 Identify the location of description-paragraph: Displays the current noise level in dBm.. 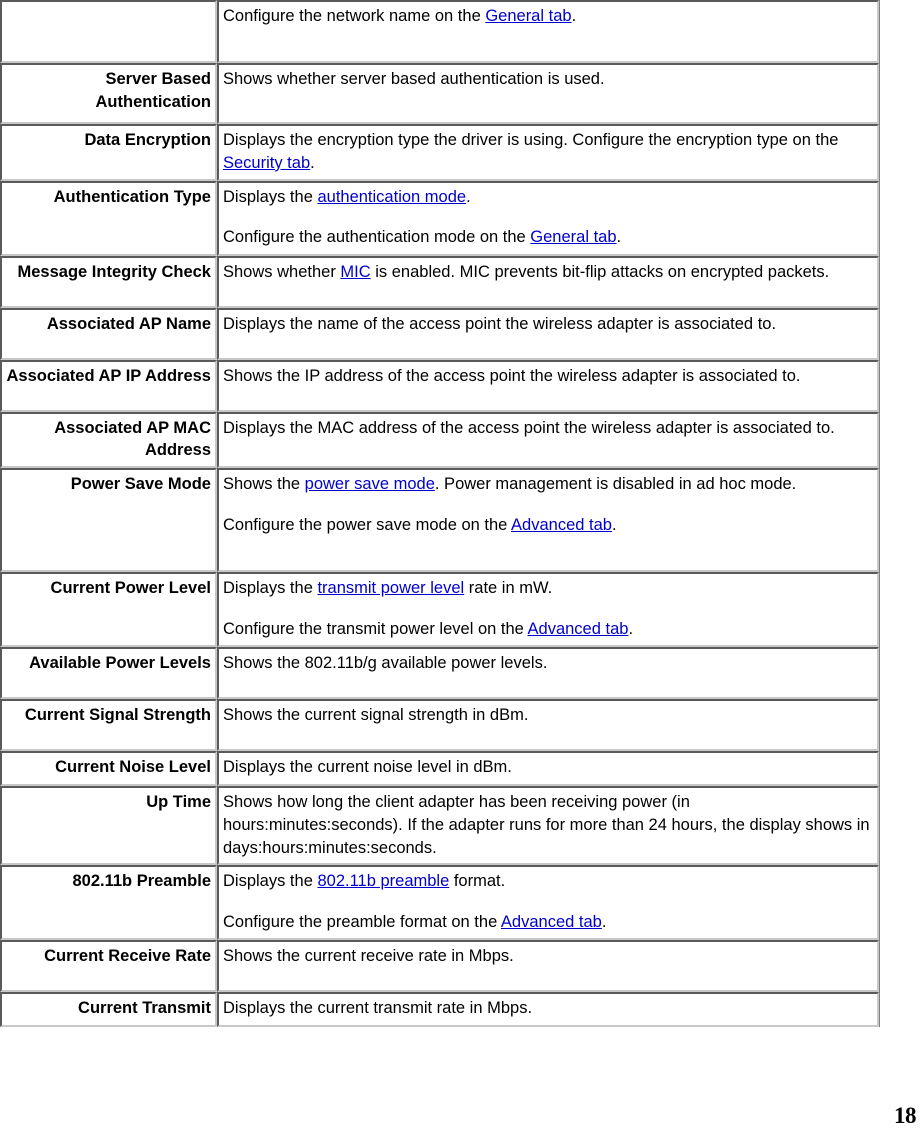
(548, 767).